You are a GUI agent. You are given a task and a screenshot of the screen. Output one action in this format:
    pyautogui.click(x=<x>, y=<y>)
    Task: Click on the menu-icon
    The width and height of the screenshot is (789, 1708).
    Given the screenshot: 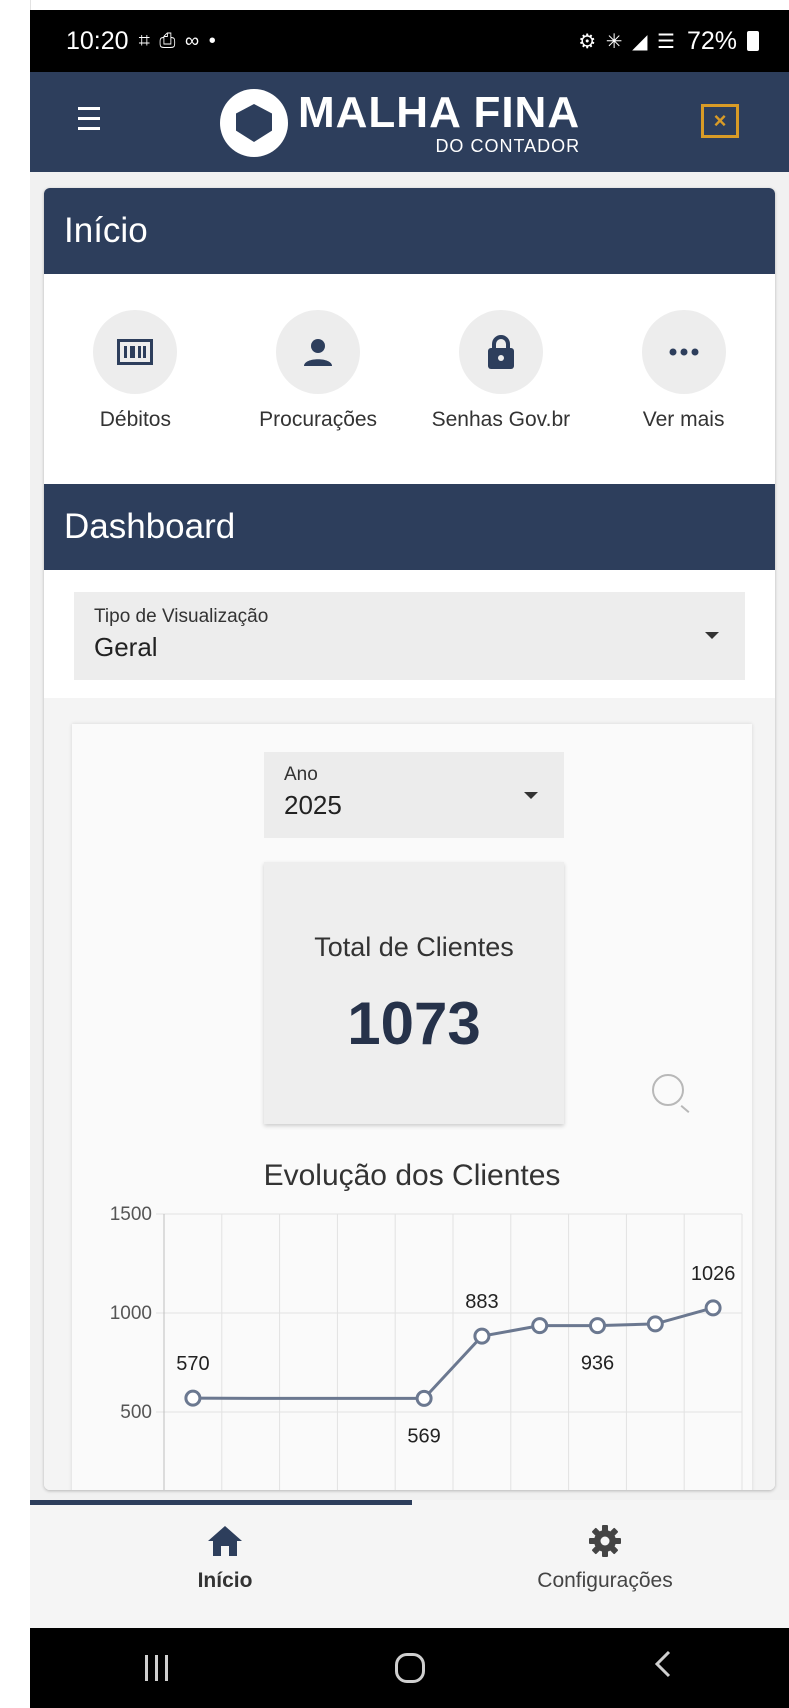 What is the action you would take?
    pyautogui.click(x=94, y=120)
    